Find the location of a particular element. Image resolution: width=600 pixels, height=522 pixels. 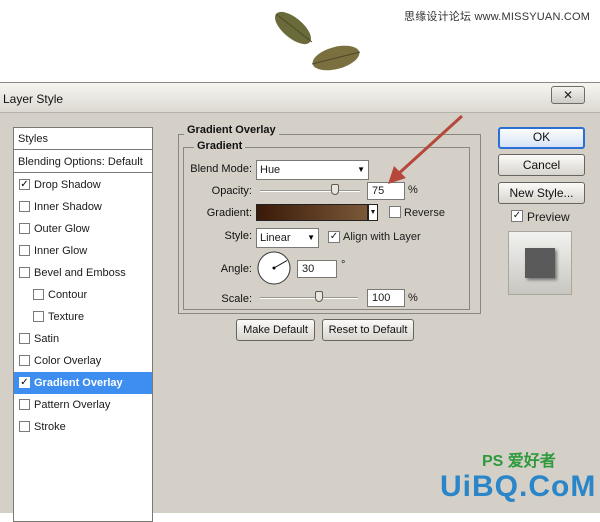

close-button: ✕ is located at coordinates (568, 95).